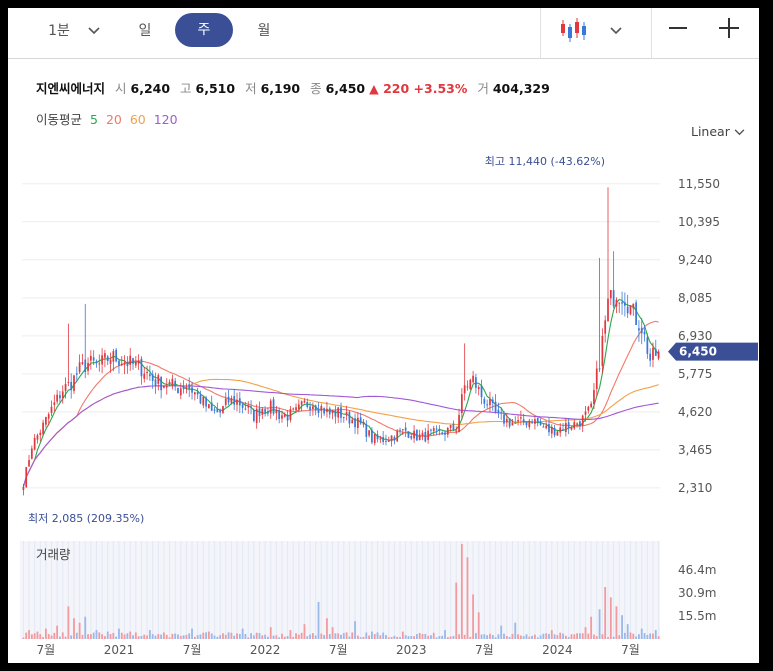 Image resolution: width=773 pixels, height=671 pixels. What do you see at coordinates (695, 450) in the screenshot?
I see `price-tick-label: 3,465` at bounding box center [695, 450].